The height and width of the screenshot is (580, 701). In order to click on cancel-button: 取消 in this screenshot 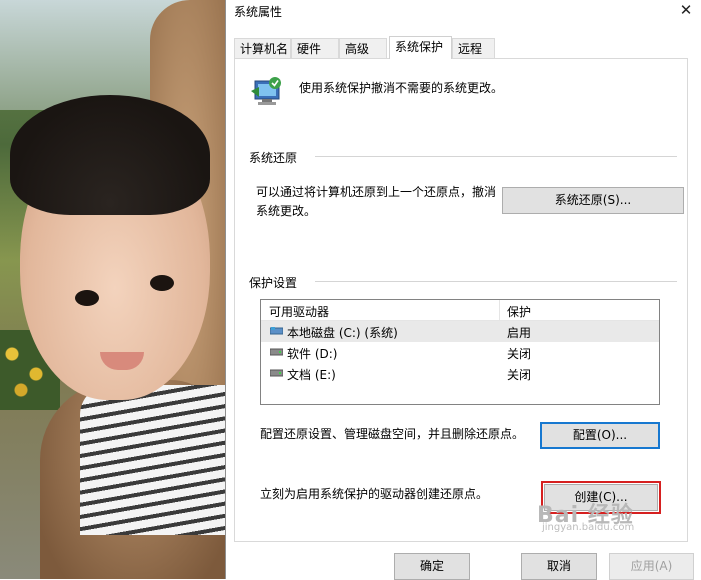, I will do `click(559, 566)`.